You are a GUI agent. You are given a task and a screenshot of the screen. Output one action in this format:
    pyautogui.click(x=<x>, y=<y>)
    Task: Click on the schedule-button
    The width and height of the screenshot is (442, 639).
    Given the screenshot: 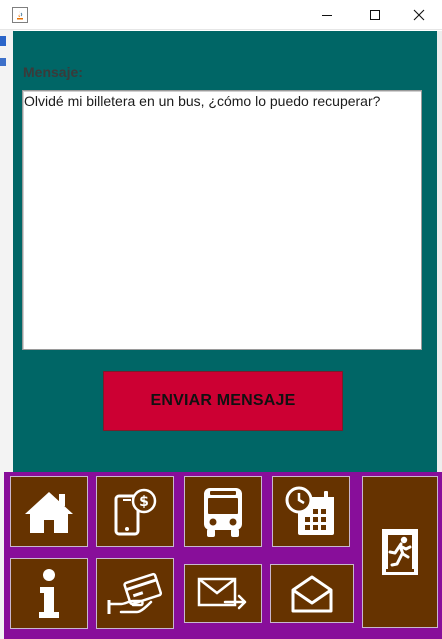 What is the action you would take?
    pyautogui.click(x=311, y=511)
    